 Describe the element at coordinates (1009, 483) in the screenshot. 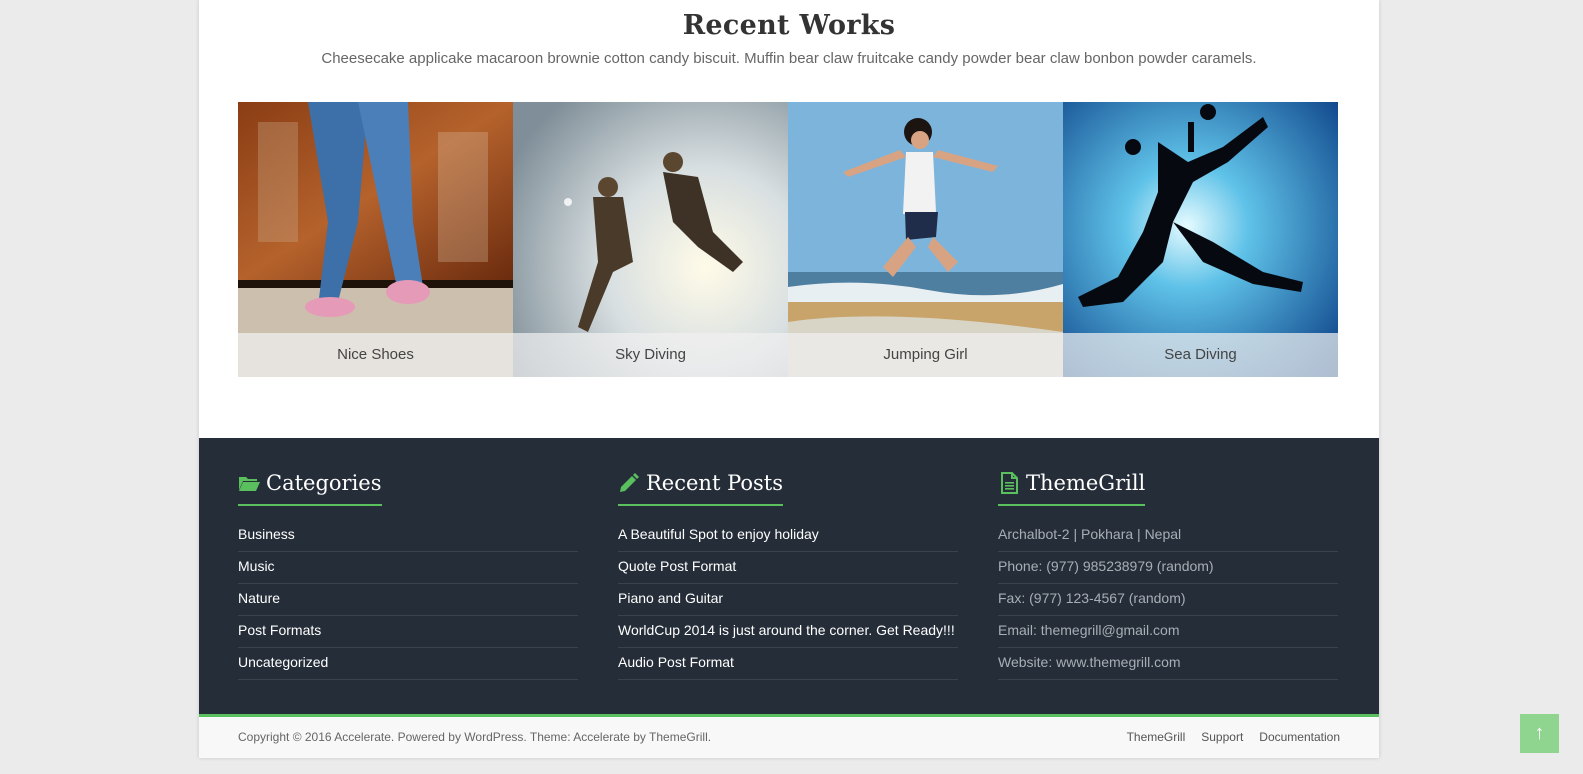

I see `document-icon` at that location.